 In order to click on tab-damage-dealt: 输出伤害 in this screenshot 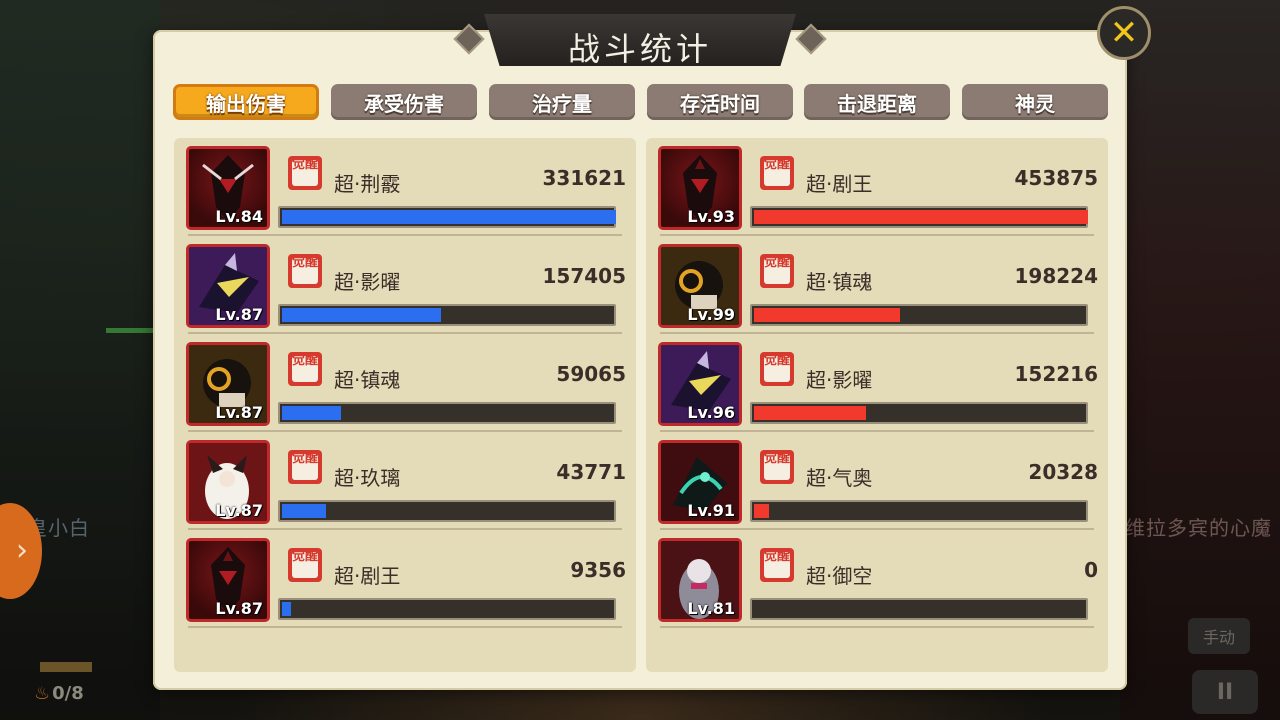, I will do `click(246, 102)`.